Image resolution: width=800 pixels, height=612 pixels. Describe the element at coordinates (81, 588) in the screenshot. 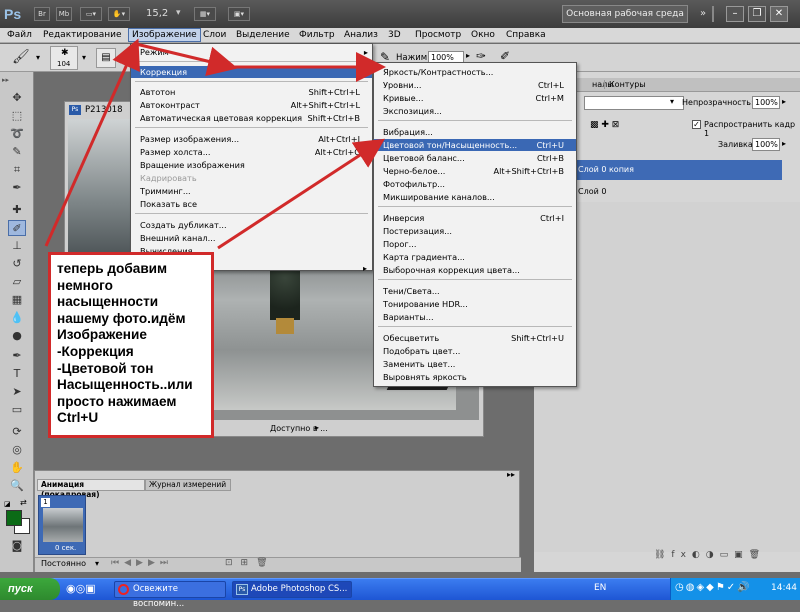

I see `quick-launch-icons: ◉◎▣` at that location.